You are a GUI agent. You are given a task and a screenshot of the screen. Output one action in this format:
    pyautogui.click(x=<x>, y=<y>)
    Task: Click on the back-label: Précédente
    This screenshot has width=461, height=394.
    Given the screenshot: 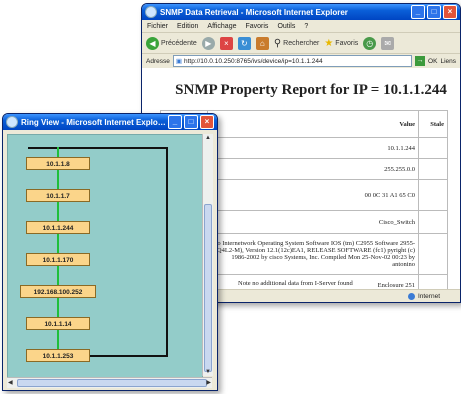 What is the action you would take?
    pyautogui.click(x=179, y=43)
    